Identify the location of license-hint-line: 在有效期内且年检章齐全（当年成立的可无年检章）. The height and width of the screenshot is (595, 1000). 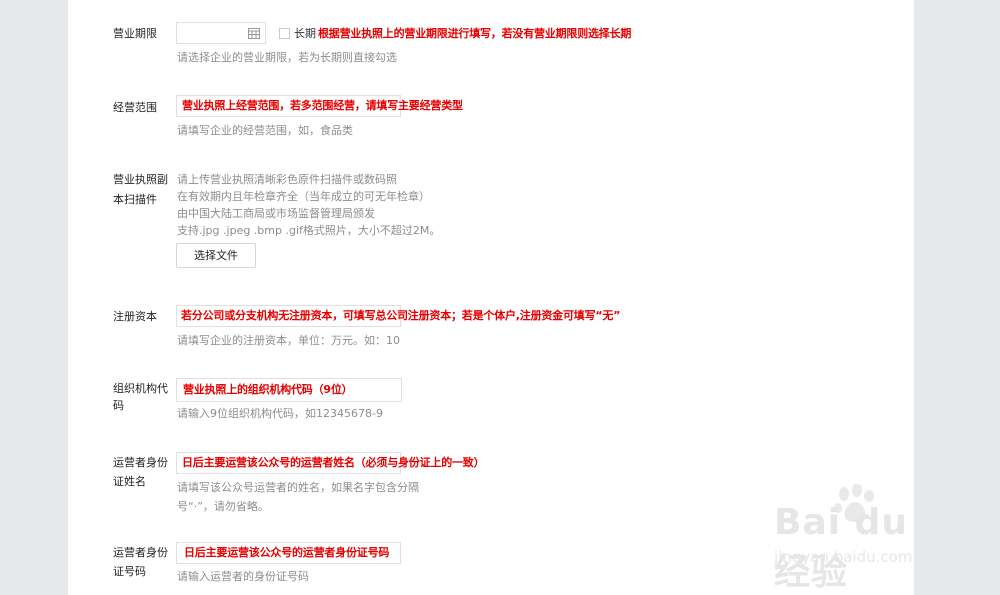
(303, 196).